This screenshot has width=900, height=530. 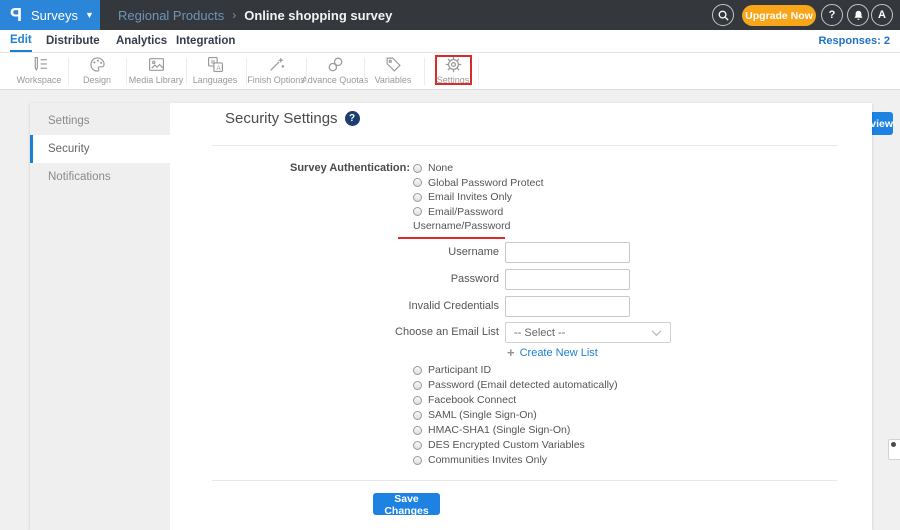 What do you see at coordinates (567, 252) in the screenshot?
I see `username-input` at bounding box center [567, 252].